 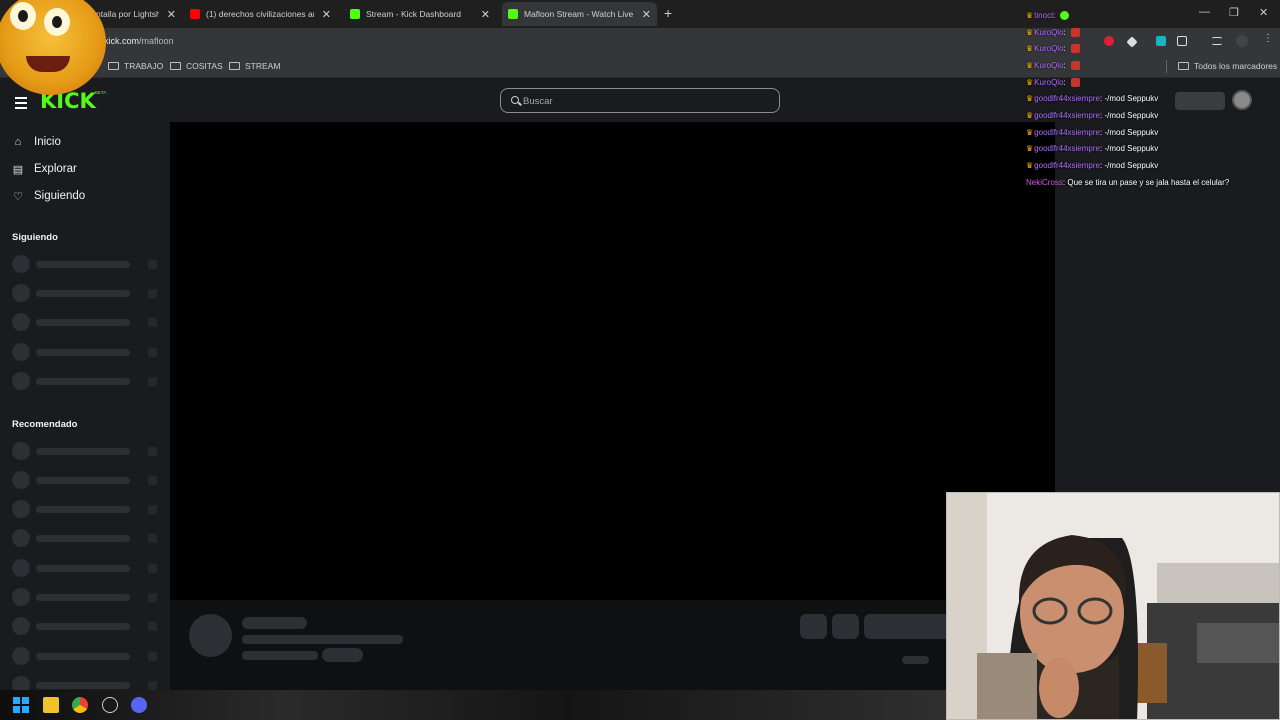 What do you see at coordinates (18, 142) in the screenshot?
I see `home-icon: ⌂` at bounding box center [18, 142].